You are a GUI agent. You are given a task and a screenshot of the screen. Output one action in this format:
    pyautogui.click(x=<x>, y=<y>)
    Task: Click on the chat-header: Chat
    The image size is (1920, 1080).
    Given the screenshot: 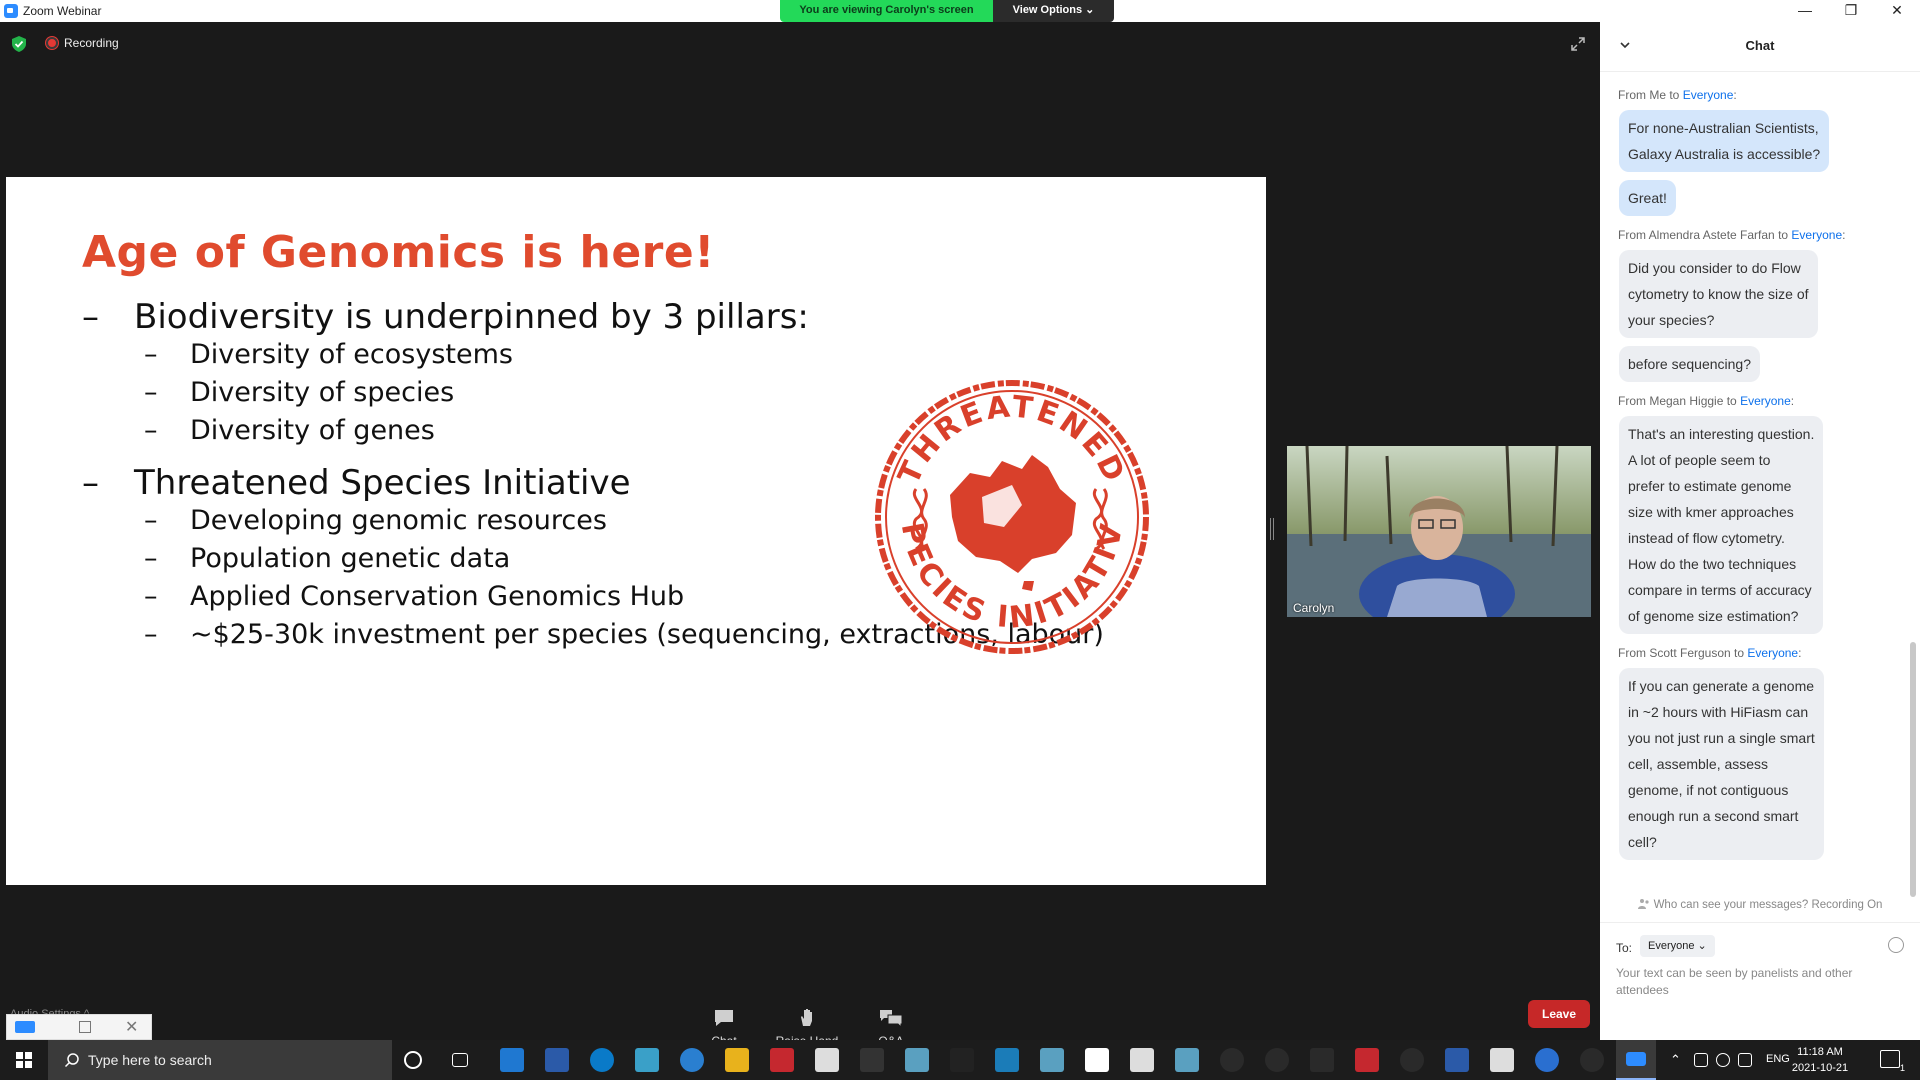 What is the action you would take?
    pyautogui.click(x=1760, y=47)
    